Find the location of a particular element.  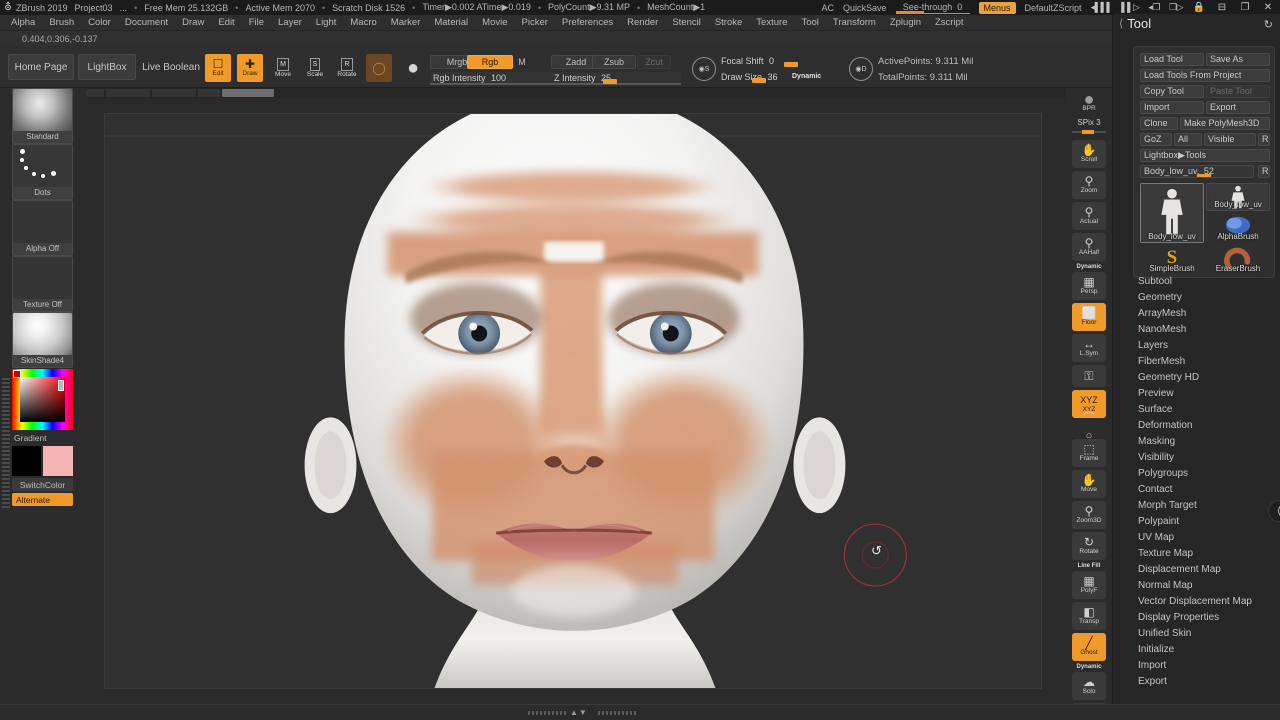

tool-section-polypaint: Polypaint is located at coordinates (1158, 521).